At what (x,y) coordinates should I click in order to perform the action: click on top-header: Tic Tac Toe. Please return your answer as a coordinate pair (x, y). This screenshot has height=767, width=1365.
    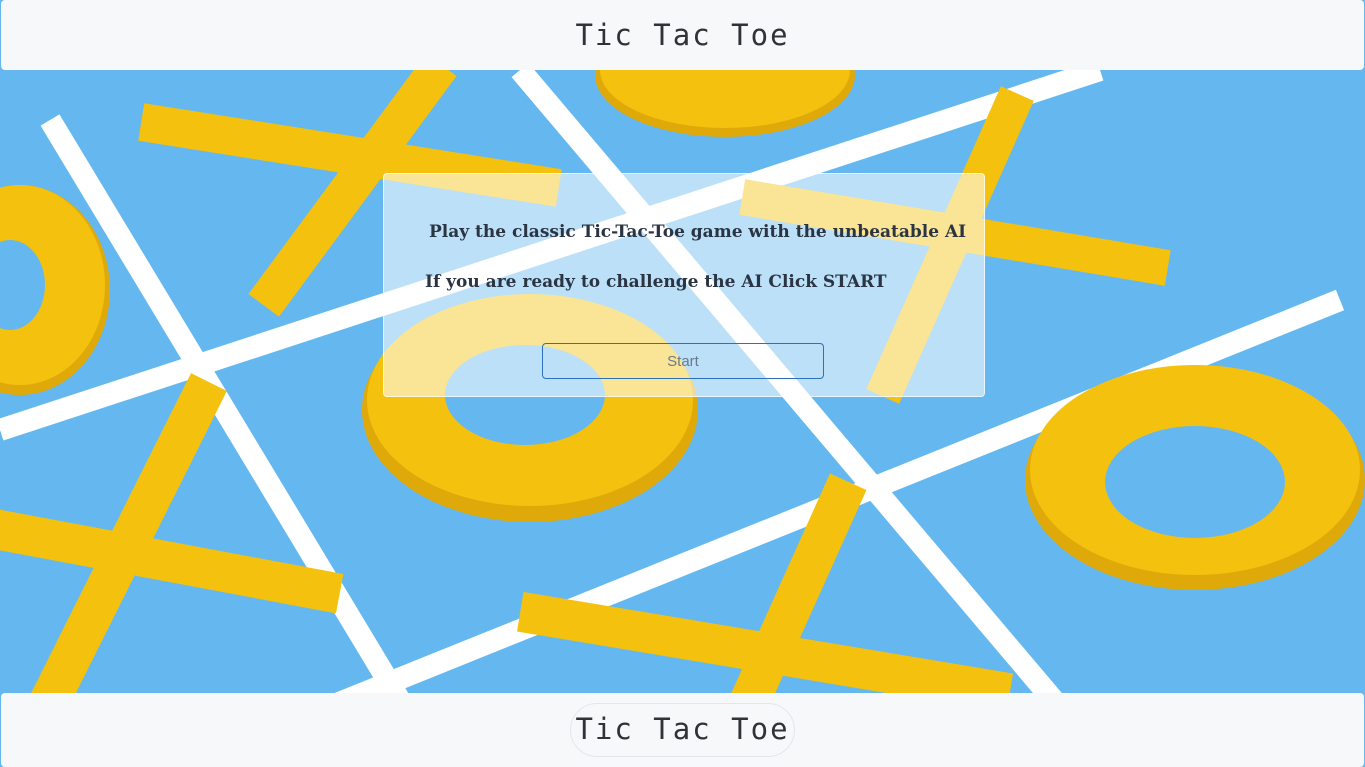
    Looking at the image, I should click on (682, 35).